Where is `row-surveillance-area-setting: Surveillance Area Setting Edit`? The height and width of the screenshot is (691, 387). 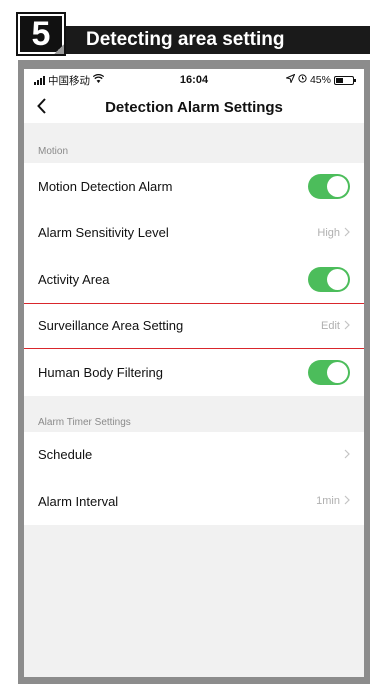
row-surveillance-area-setting: Surveillance Area Setting Edit is located at coordinates (194, 325).